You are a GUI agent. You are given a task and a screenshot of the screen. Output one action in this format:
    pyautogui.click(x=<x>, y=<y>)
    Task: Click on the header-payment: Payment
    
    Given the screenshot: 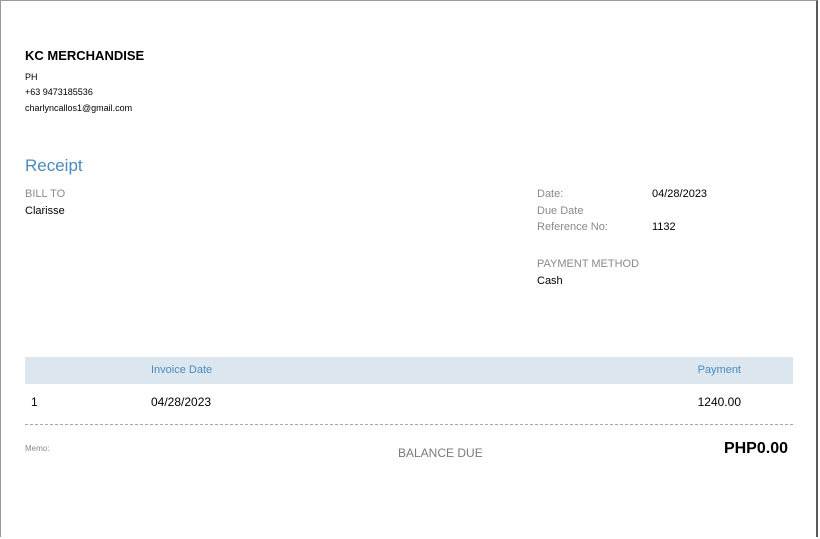 What is the action you would take?
    pyautogui.click(x=719, y=370)
    